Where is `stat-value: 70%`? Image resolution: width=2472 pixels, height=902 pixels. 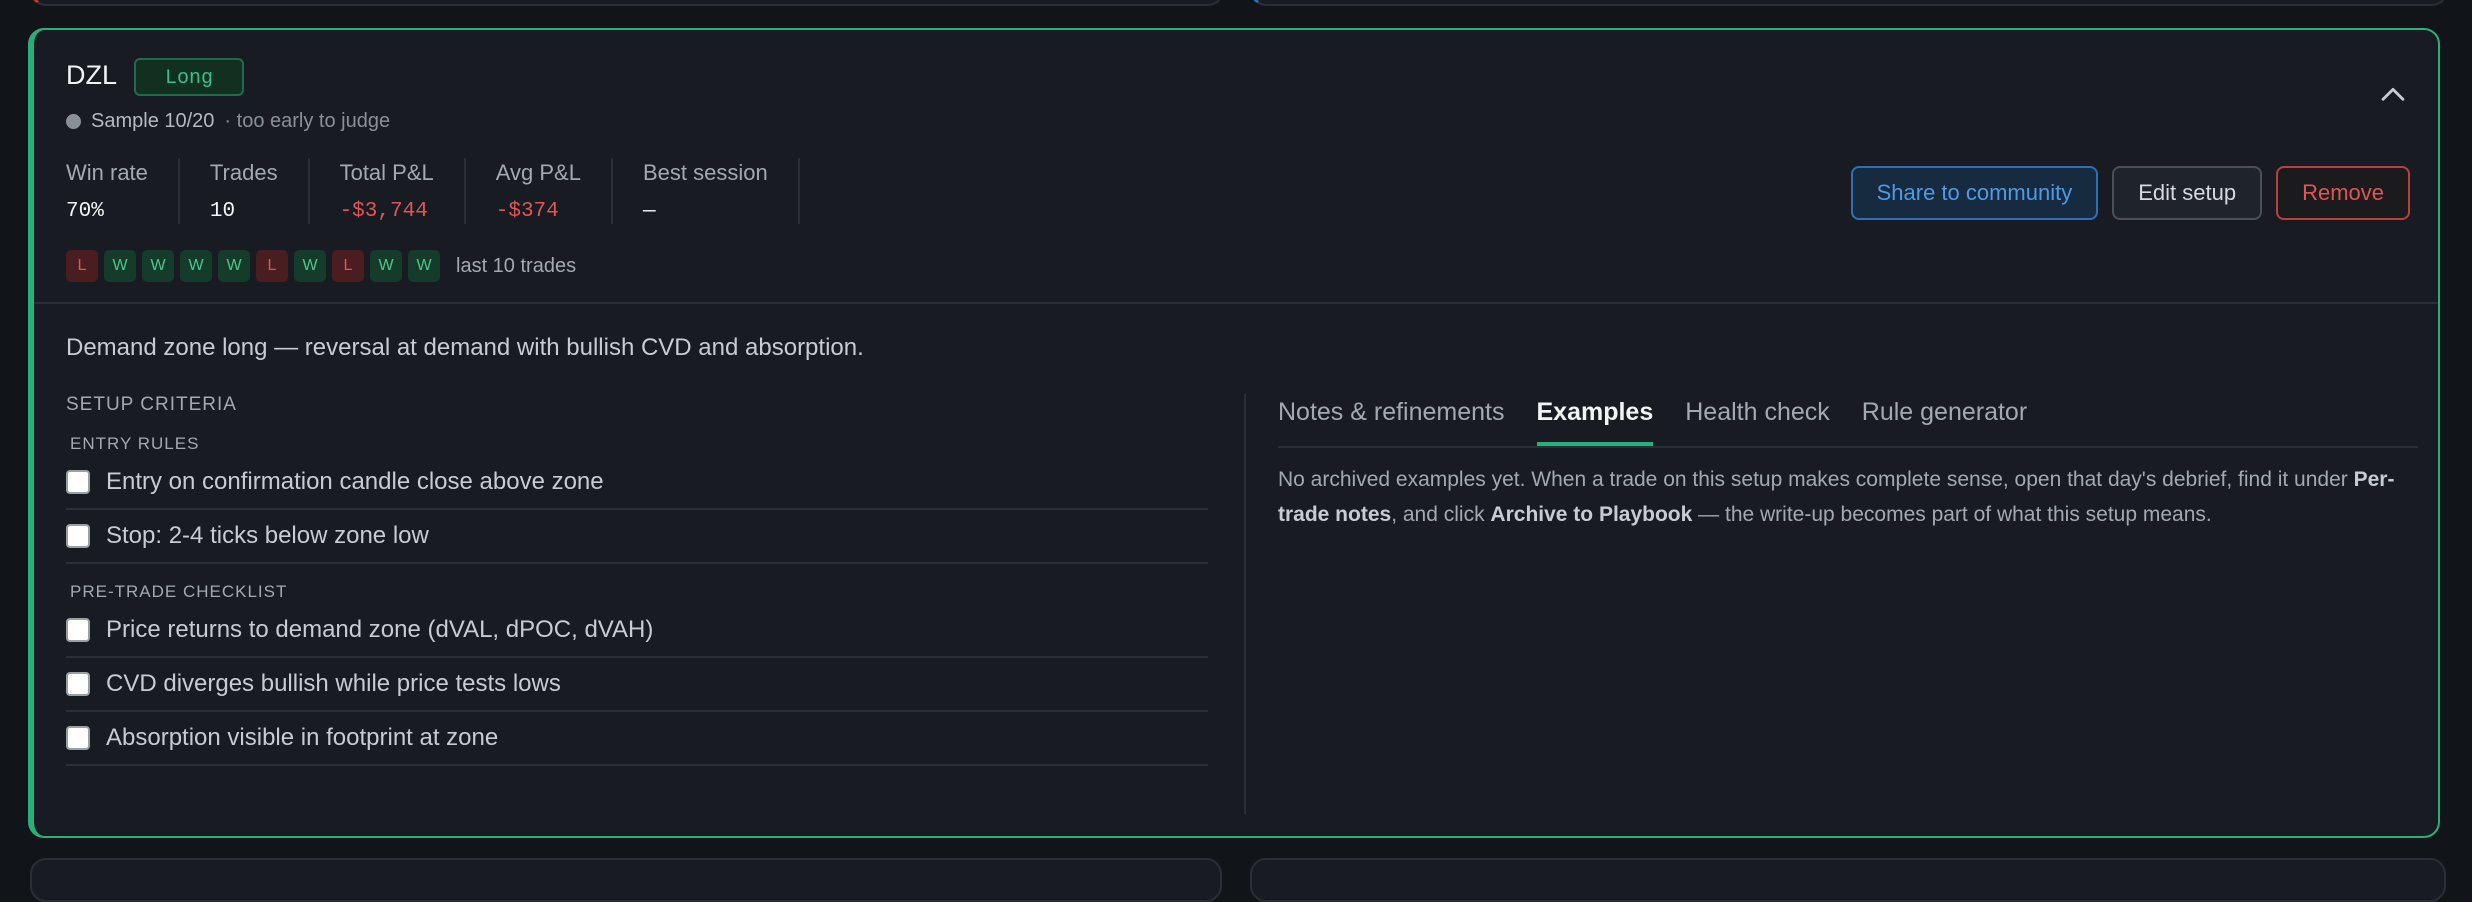
stat-value: 70% is located at coordinates (85, 211).